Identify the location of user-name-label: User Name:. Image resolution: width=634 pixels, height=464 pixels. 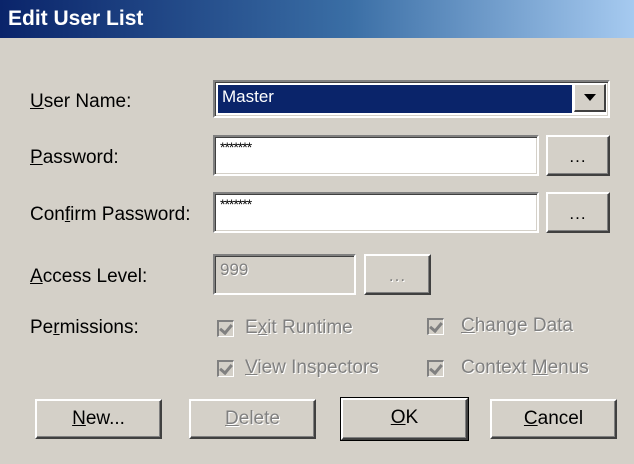
(81, 101).